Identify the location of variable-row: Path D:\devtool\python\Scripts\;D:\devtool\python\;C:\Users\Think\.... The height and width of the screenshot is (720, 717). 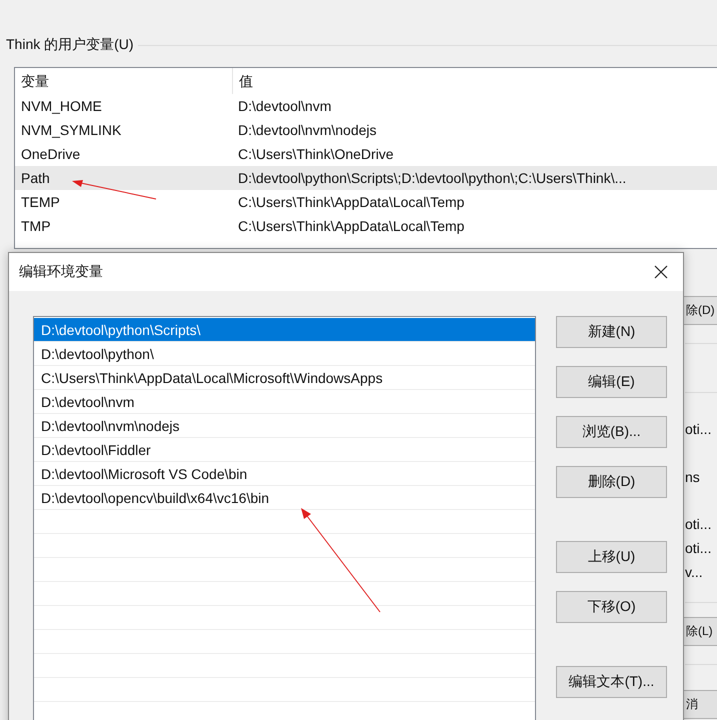
(366, 178).